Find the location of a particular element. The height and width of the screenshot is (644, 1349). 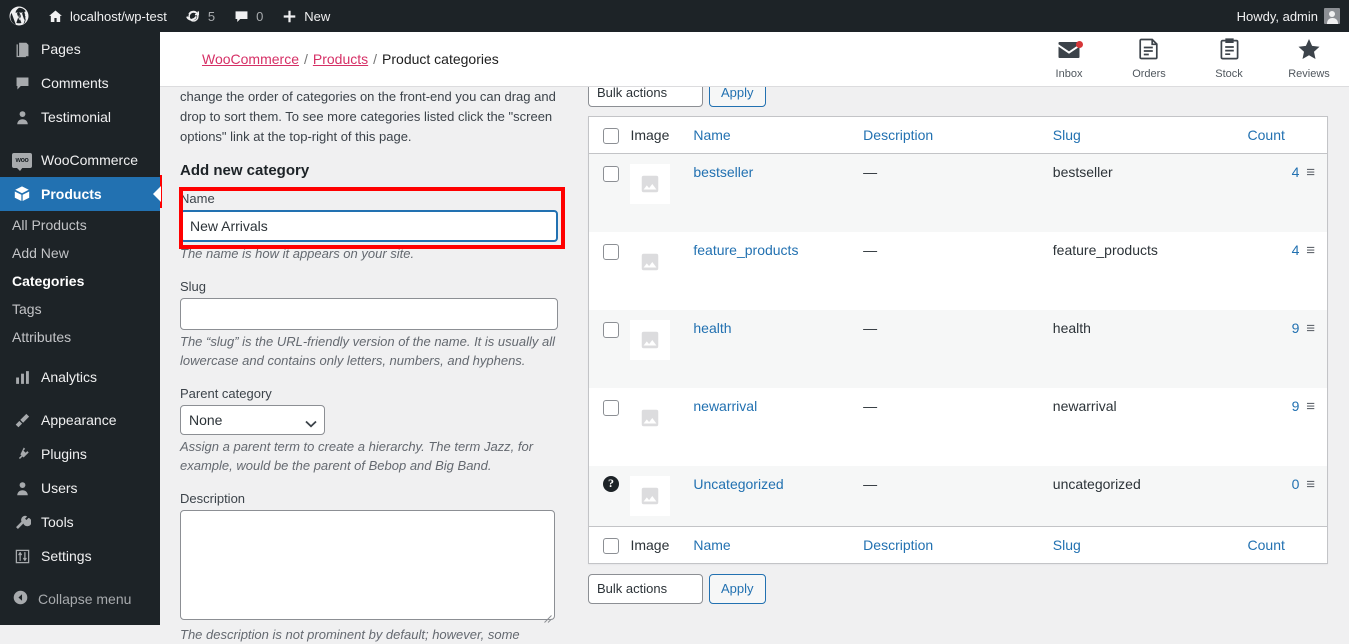

row-name-cell: feature_products is located at coordinates (778, 271).